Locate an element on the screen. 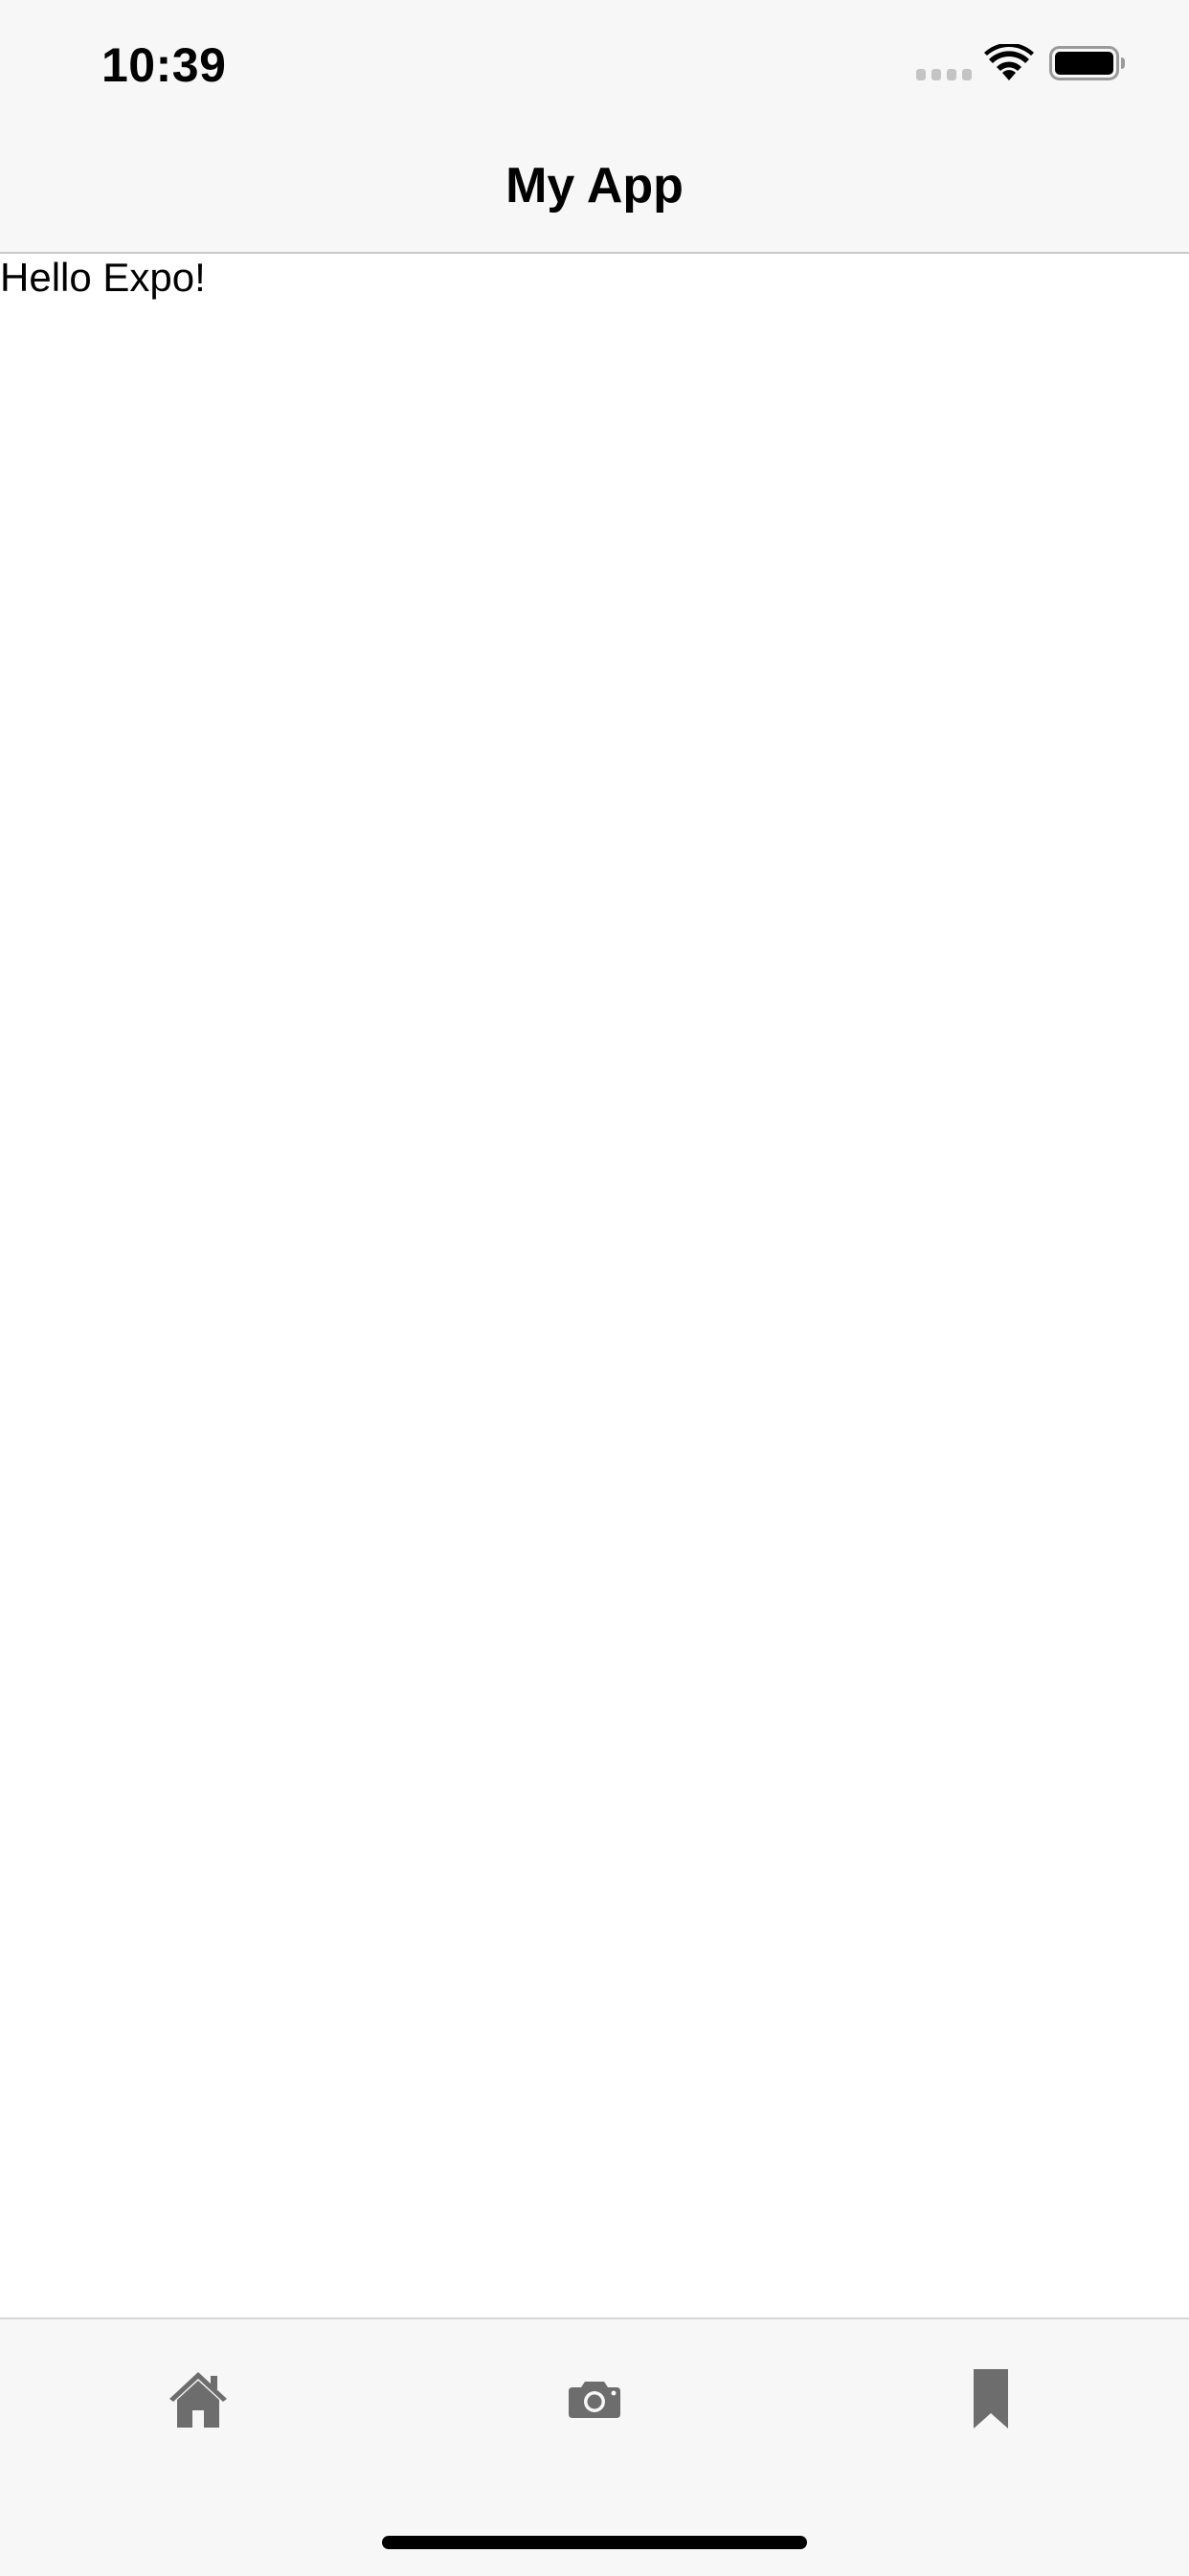  home-icon is located at coordinates (198, 2400).